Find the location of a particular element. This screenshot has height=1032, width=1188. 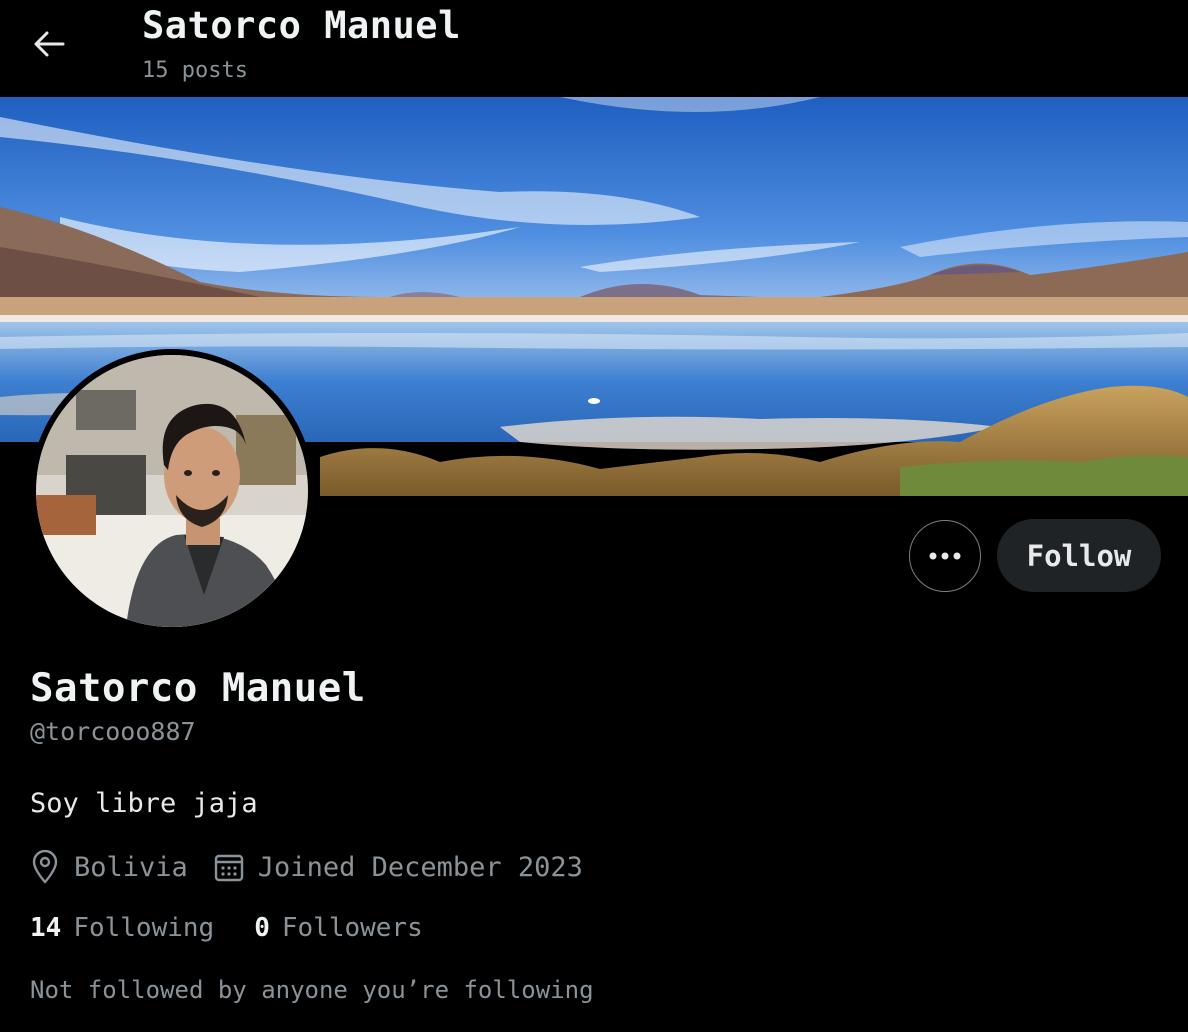

profile-meta: Bolivia Joined December 2023 is located at coordinates (306, 867).